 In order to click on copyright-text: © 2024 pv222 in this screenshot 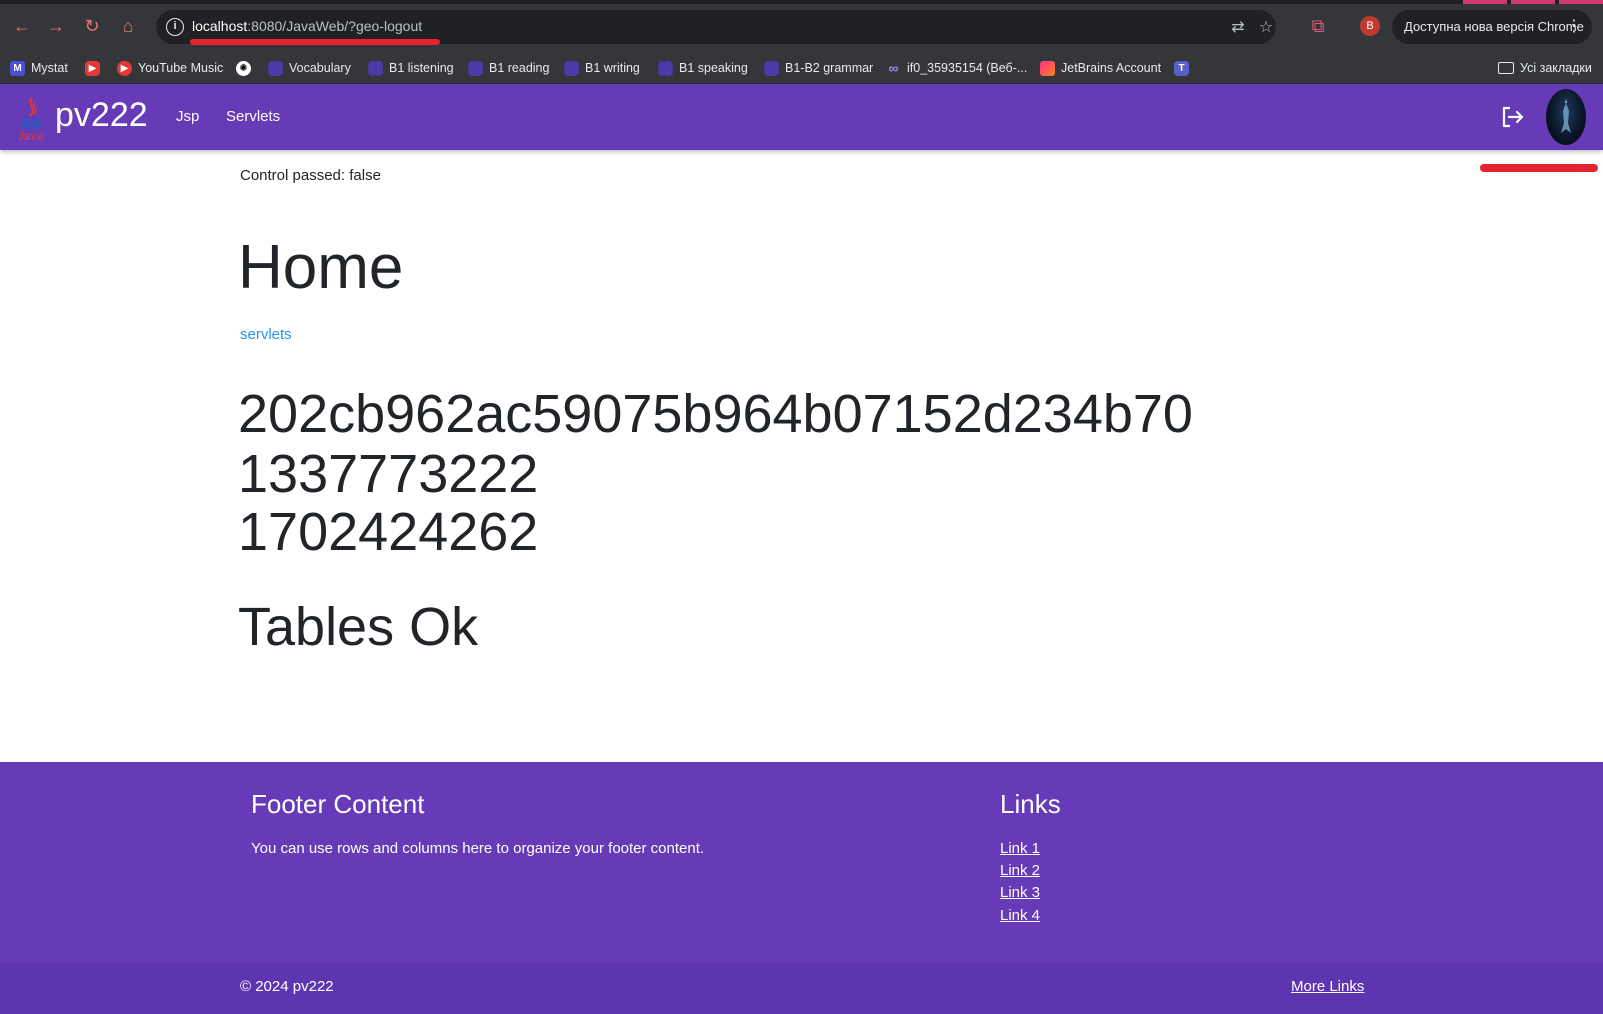, I will do `click(287, 986)`.